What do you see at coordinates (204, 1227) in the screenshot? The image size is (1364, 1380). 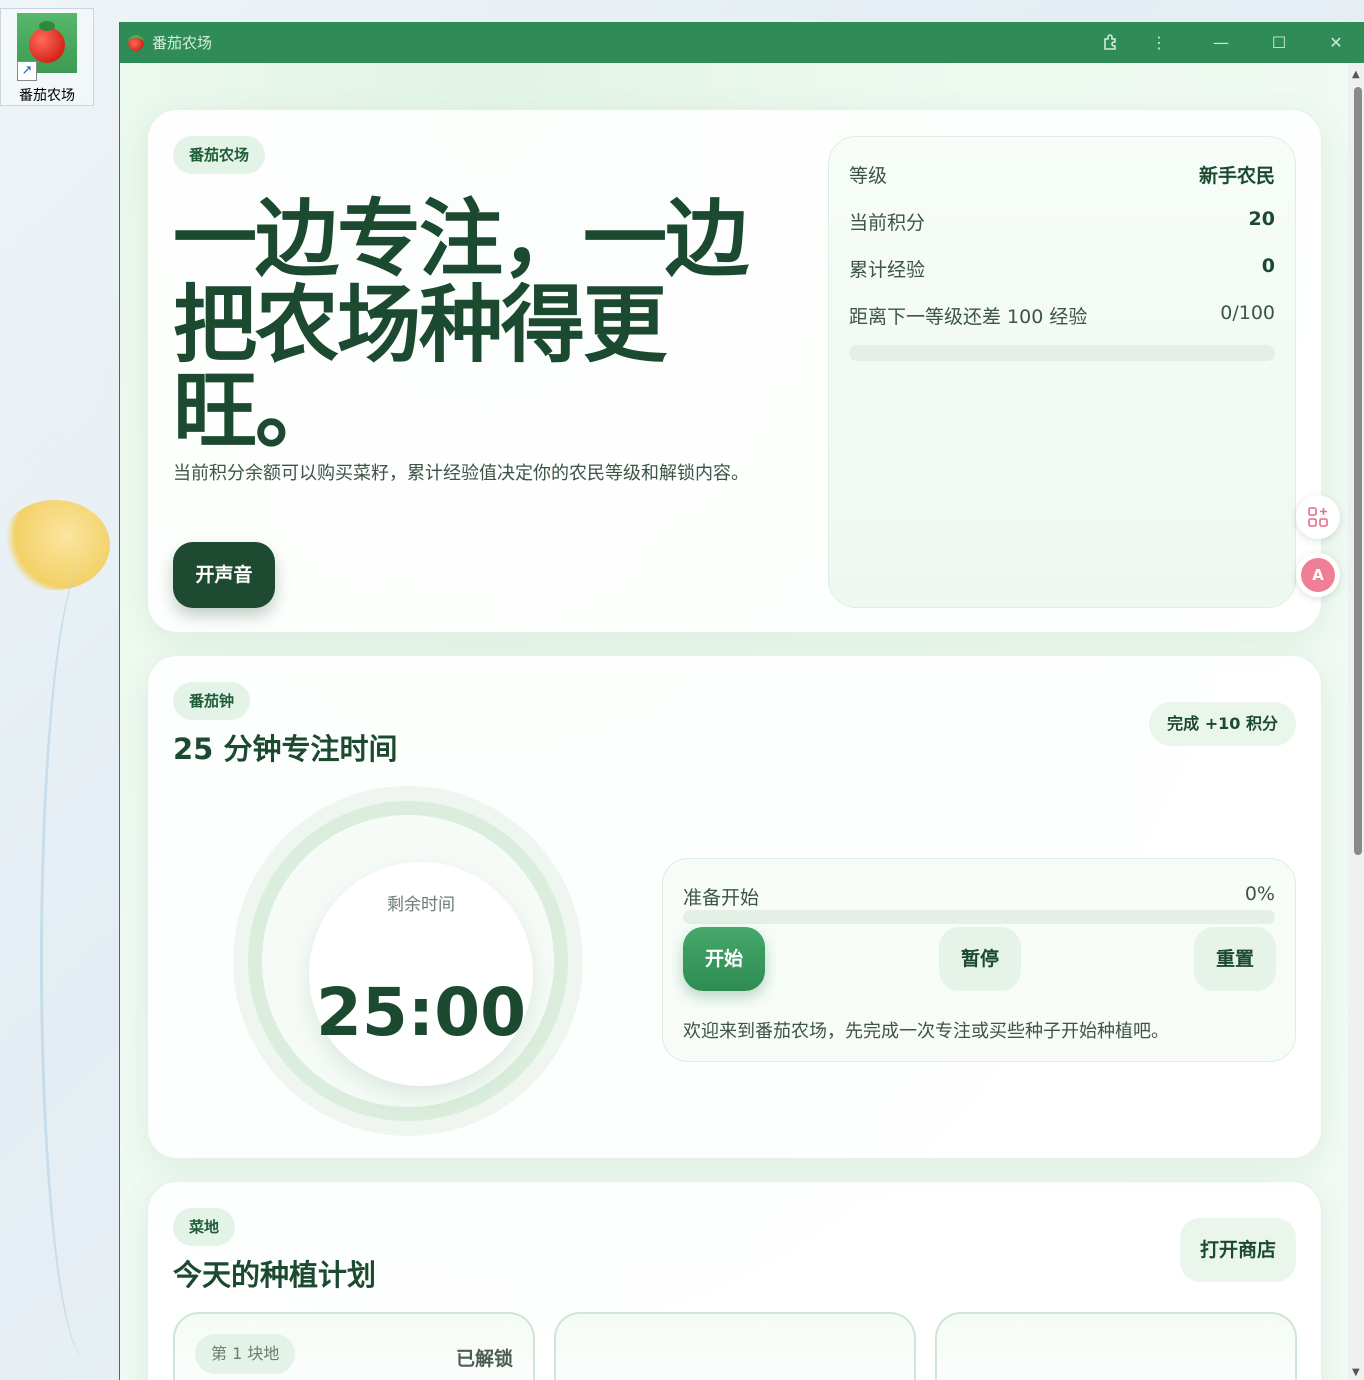 I see `garden-chip: 菜地` at bounding box center [204, 1227].